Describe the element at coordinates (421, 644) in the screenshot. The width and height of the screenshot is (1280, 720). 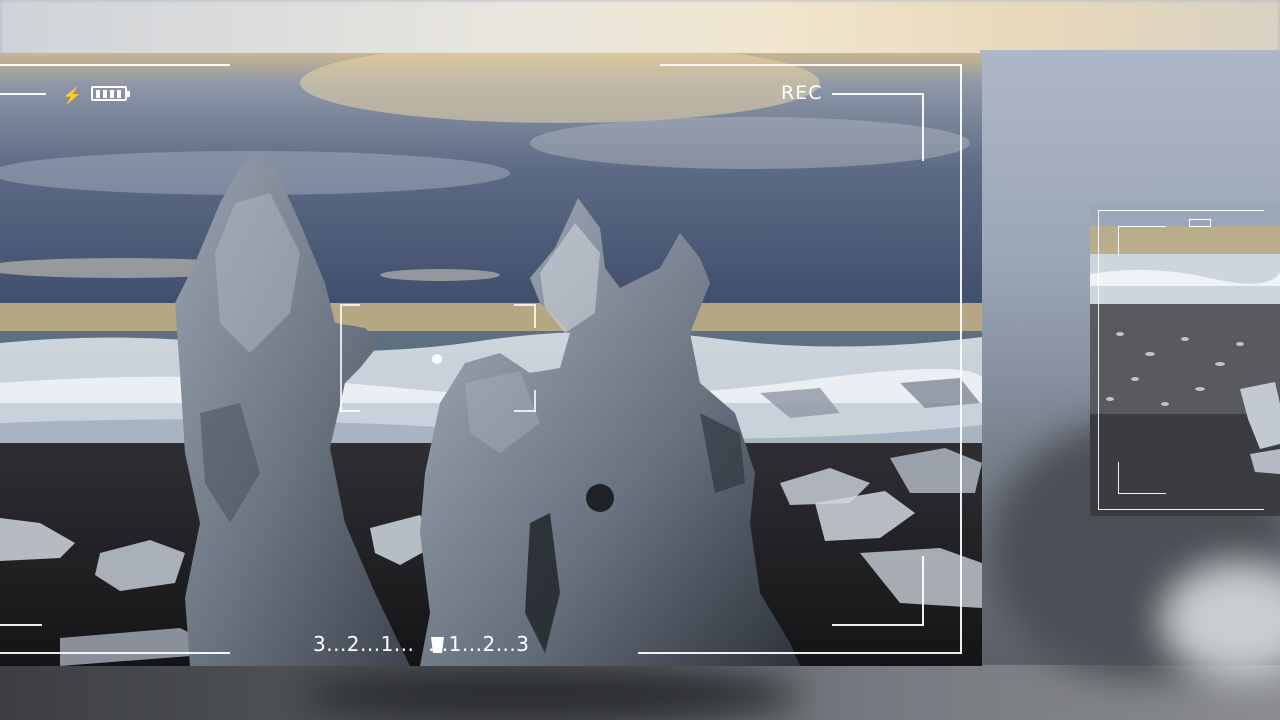
I see `countdown-label: 3...2...1... ...1...2...3` at that location.